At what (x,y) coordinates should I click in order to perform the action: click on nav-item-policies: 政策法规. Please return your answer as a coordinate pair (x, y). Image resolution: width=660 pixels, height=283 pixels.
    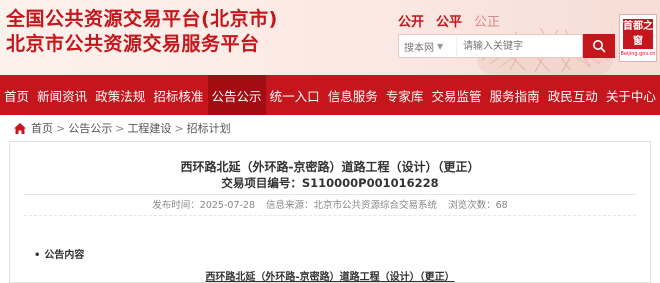
    Looking at the image, I should click on (120, 95).